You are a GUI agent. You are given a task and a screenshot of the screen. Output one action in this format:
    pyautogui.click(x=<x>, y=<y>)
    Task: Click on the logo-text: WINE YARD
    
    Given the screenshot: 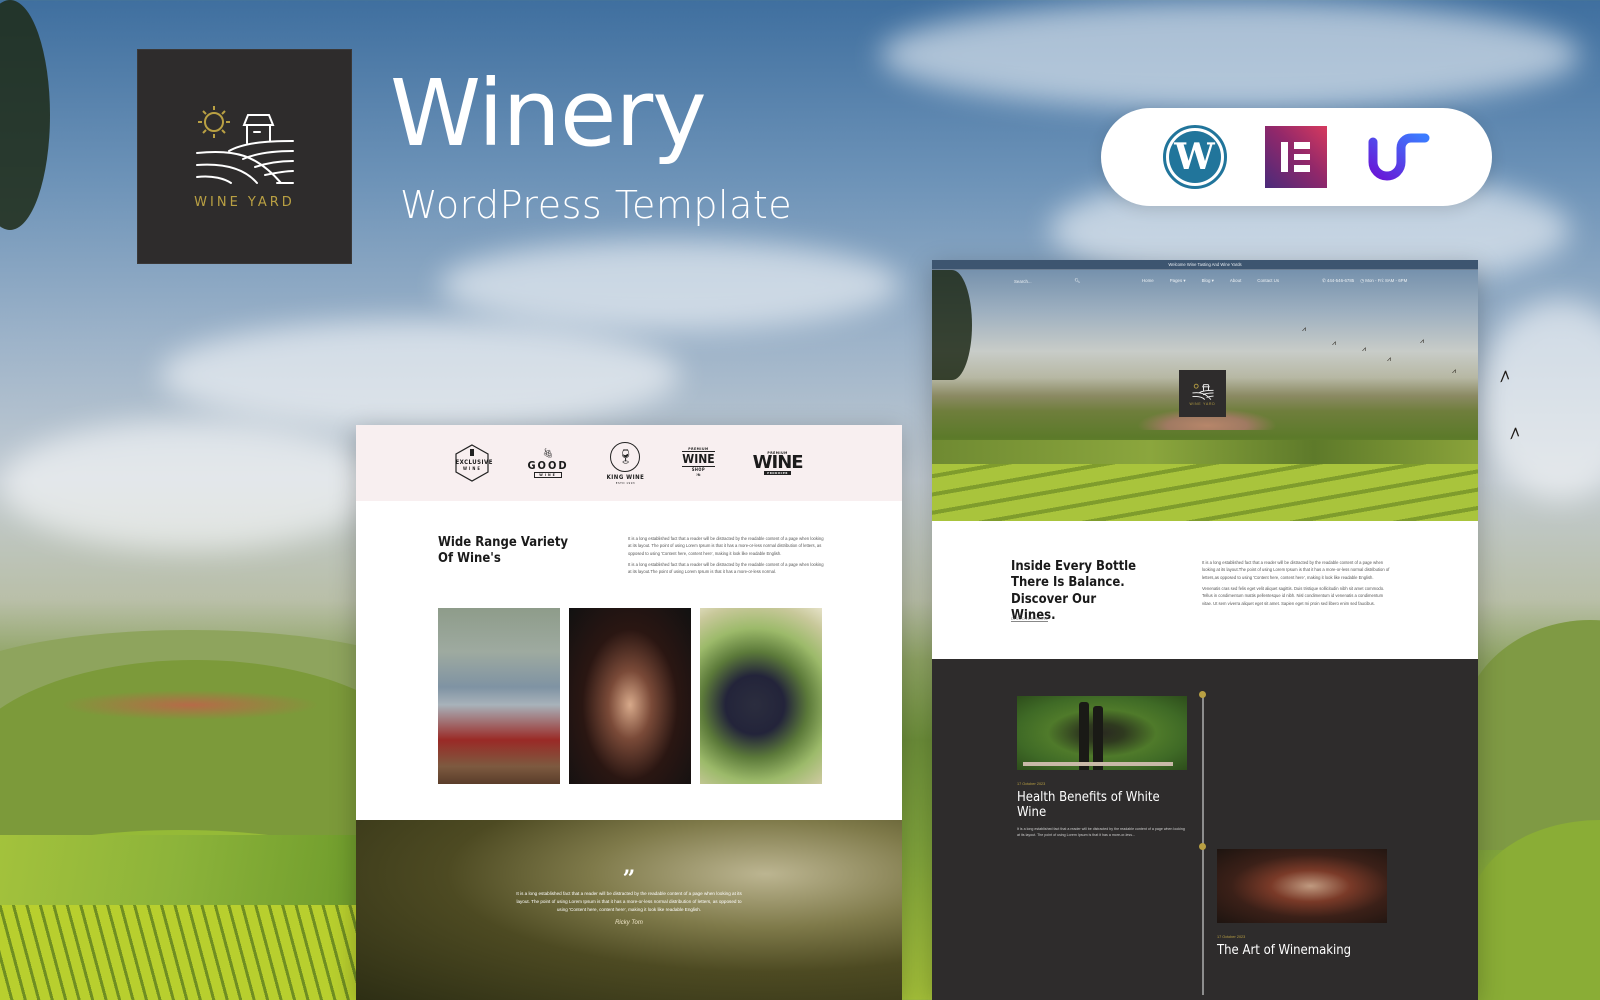 What is the action you would take?
    pyautogui.click(x=244, y=202)
    